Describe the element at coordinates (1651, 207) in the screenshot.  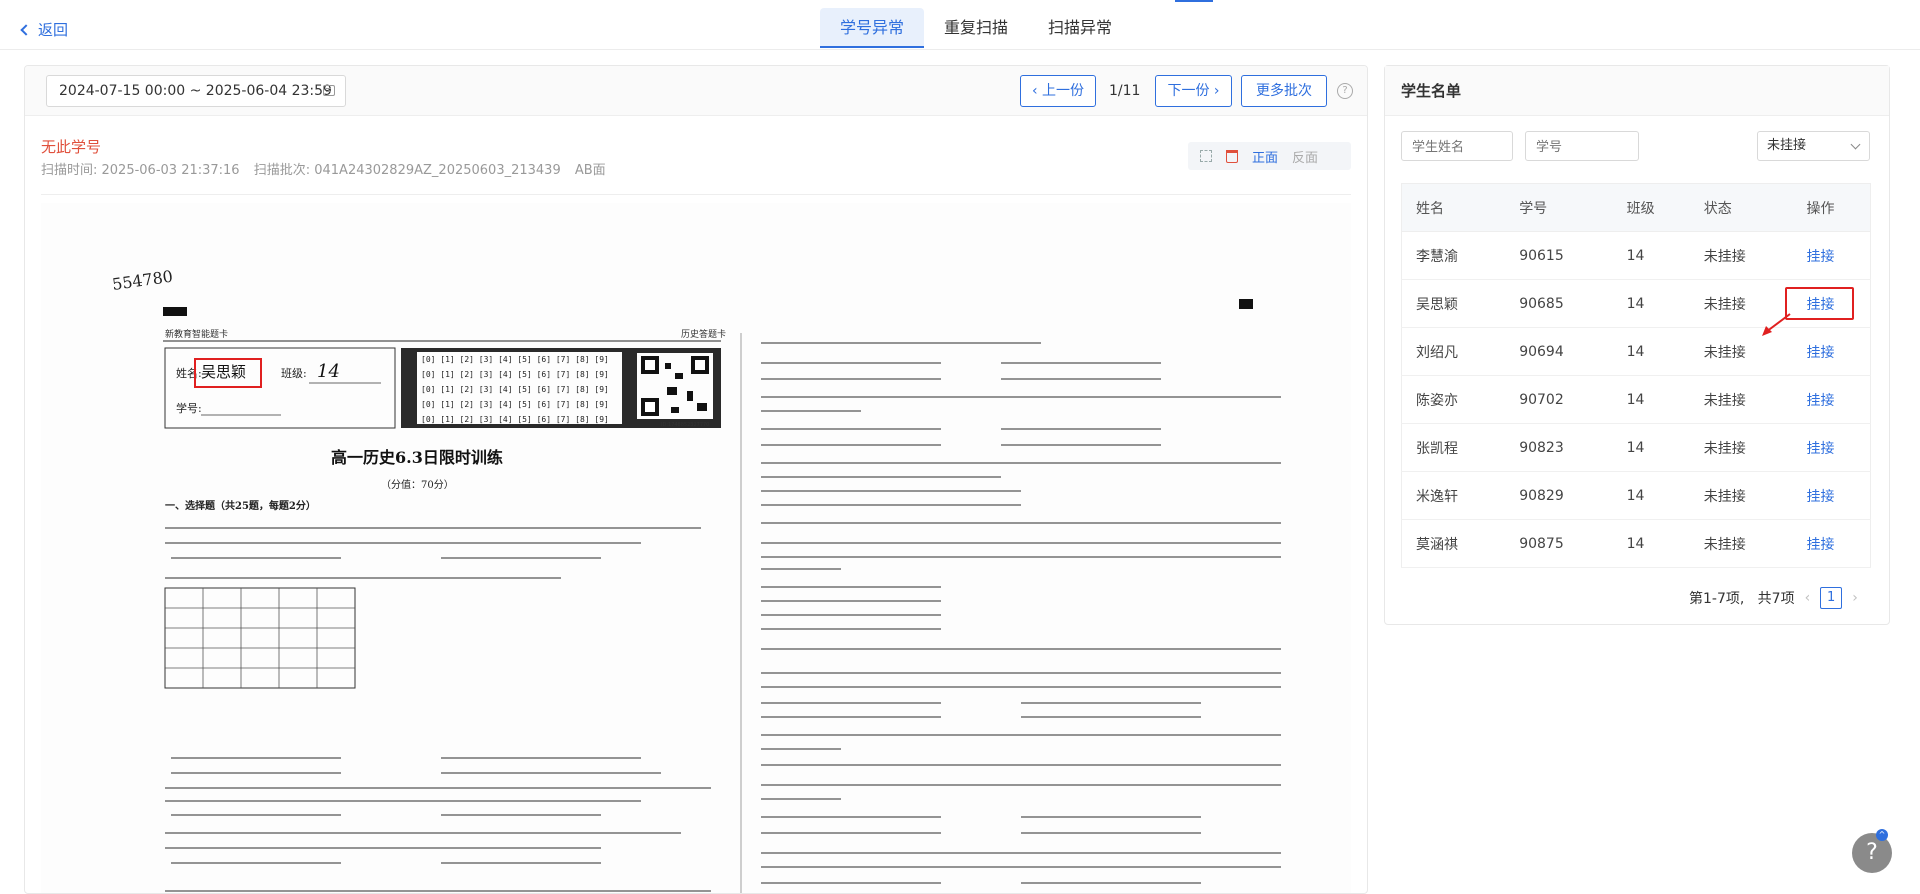
I see `col-class: 班级` at that location.